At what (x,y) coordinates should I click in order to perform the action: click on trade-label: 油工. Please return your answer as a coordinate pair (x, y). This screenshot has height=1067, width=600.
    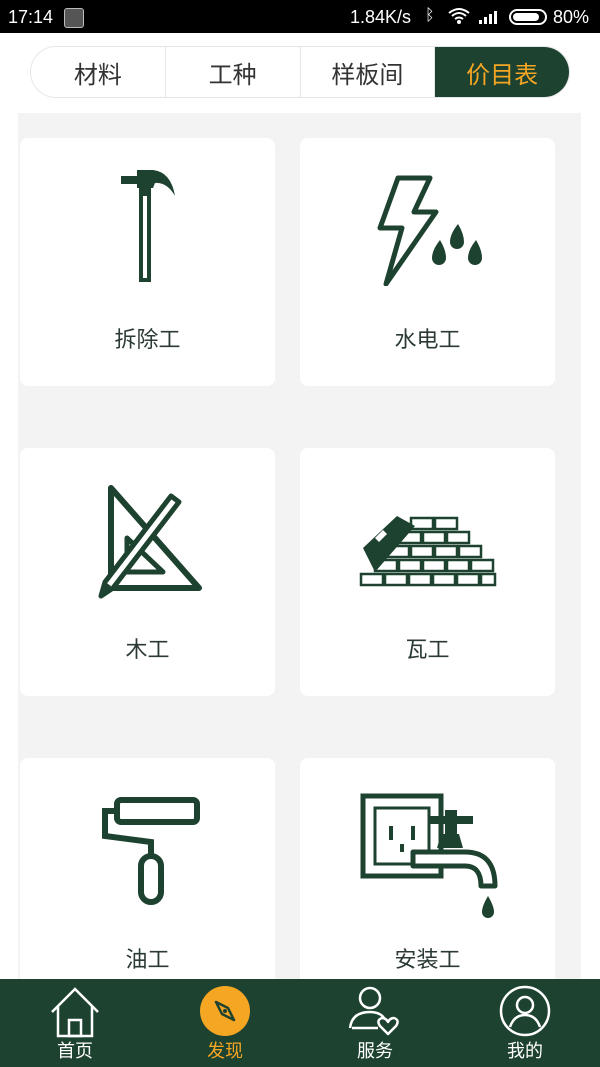
    Looking at the image, I should click on (147, 960).